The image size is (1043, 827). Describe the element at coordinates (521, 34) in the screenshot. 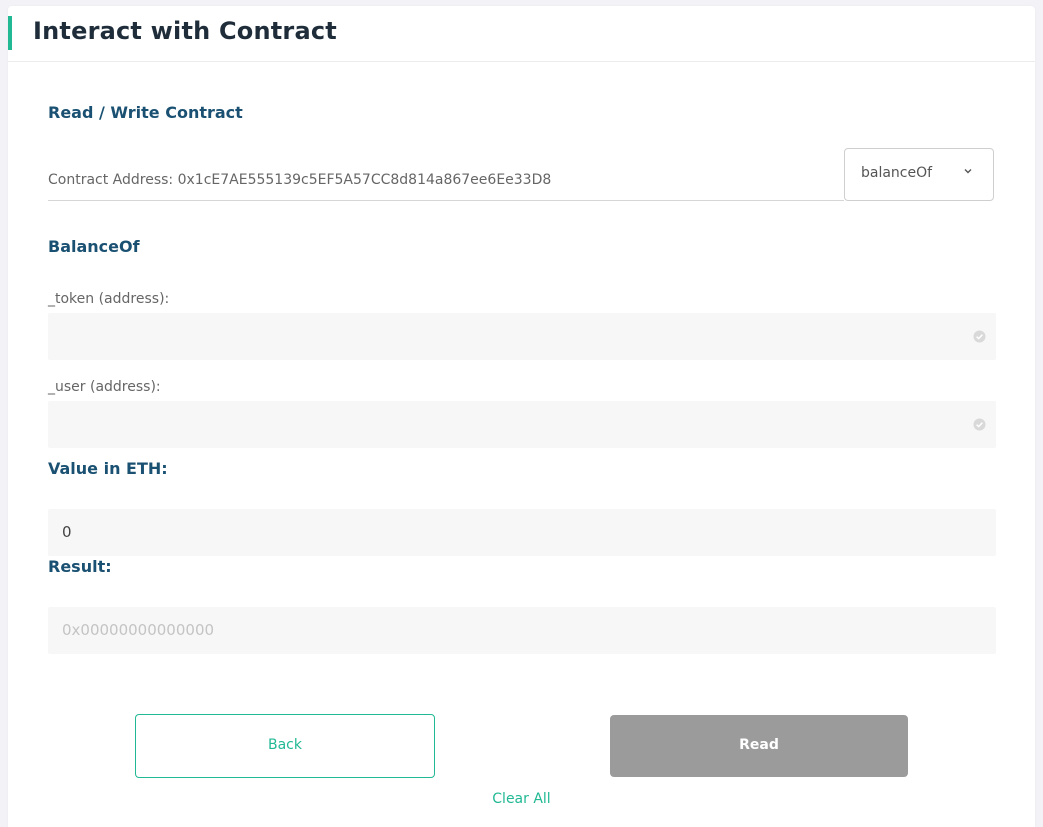

I see `page-header: Interact with Contract` at that location.